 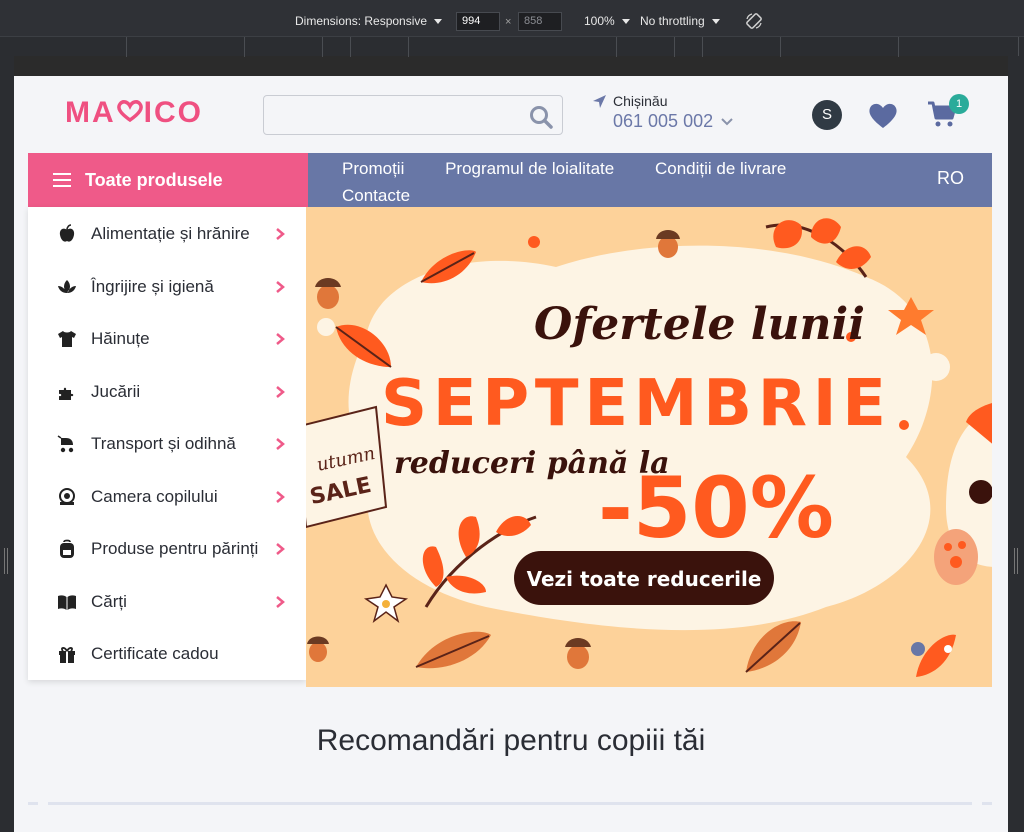 What do you see at coordinates (67, 233) in the screenshot?
I see `apple-icon` at bounding box center [67, 233].